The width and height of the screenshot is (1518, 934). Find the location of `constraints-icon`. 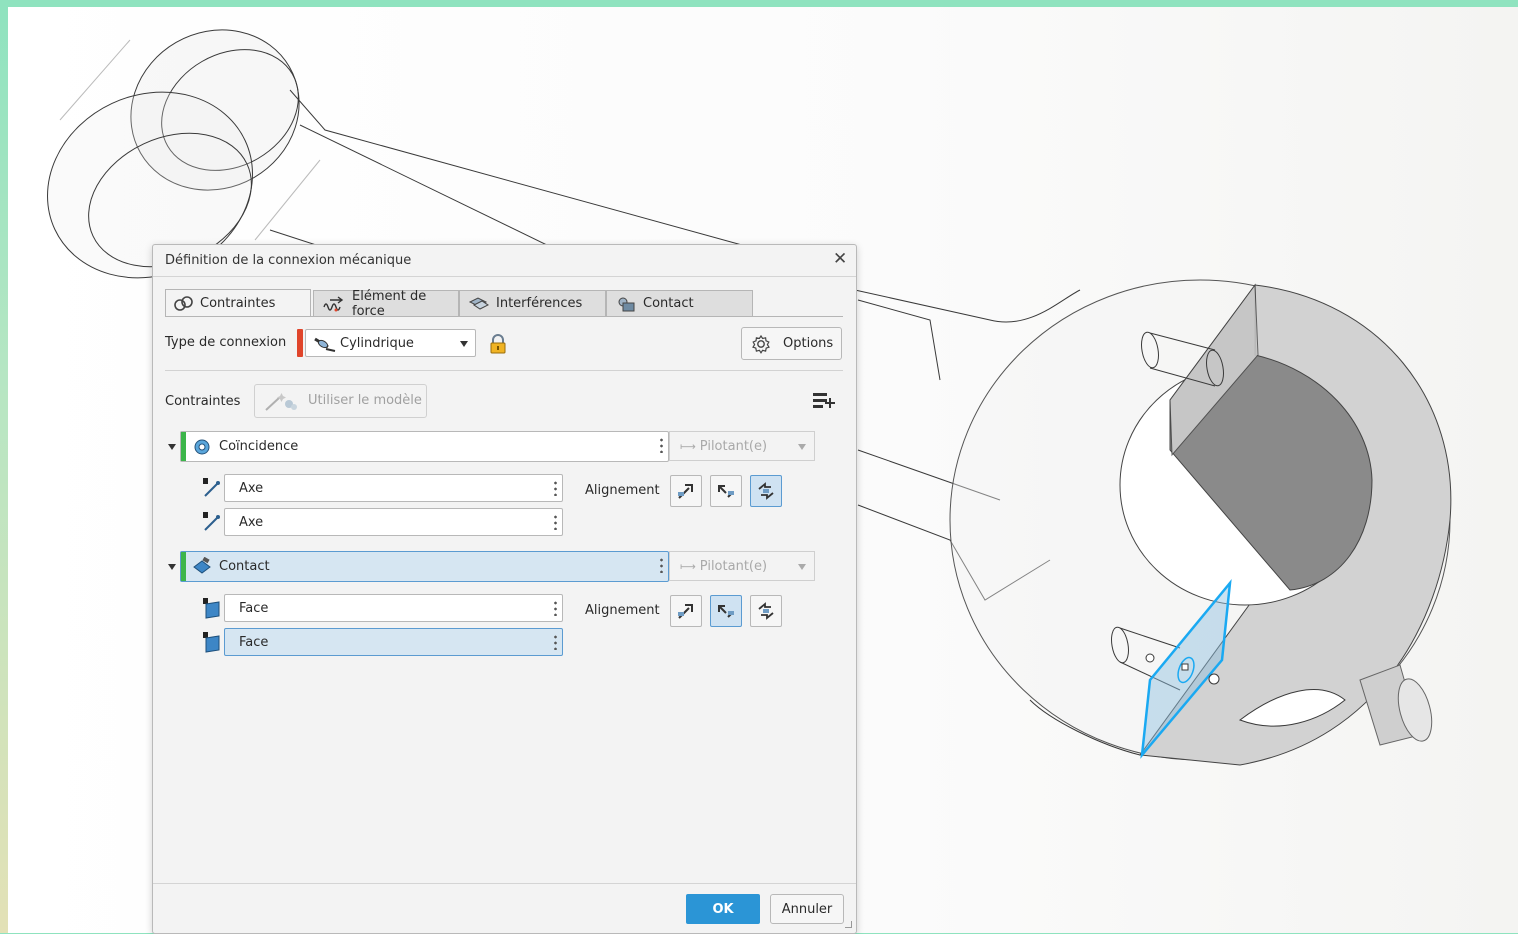

constraints-icon is located at coordinates (184, 303).